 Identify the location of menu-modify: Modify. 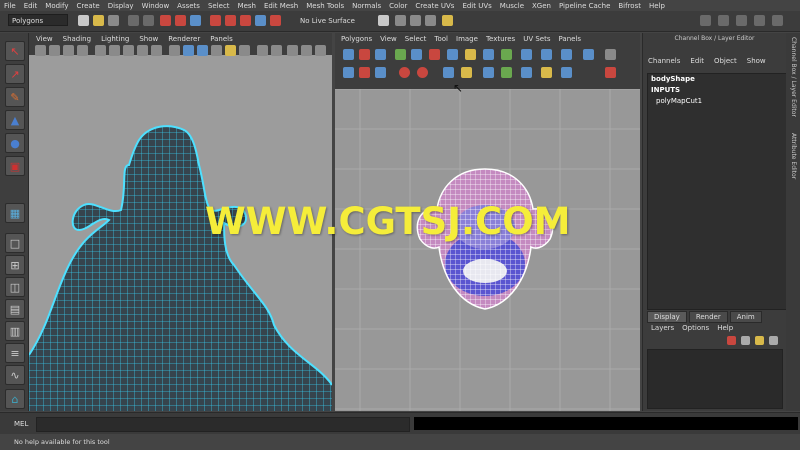
(56, 6).